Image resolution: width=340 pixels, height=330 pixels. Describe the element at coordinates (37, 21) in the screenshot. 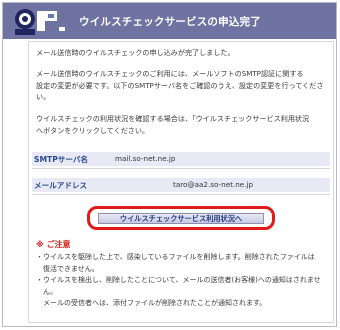

I see `so-net-logo-icon` at that location.